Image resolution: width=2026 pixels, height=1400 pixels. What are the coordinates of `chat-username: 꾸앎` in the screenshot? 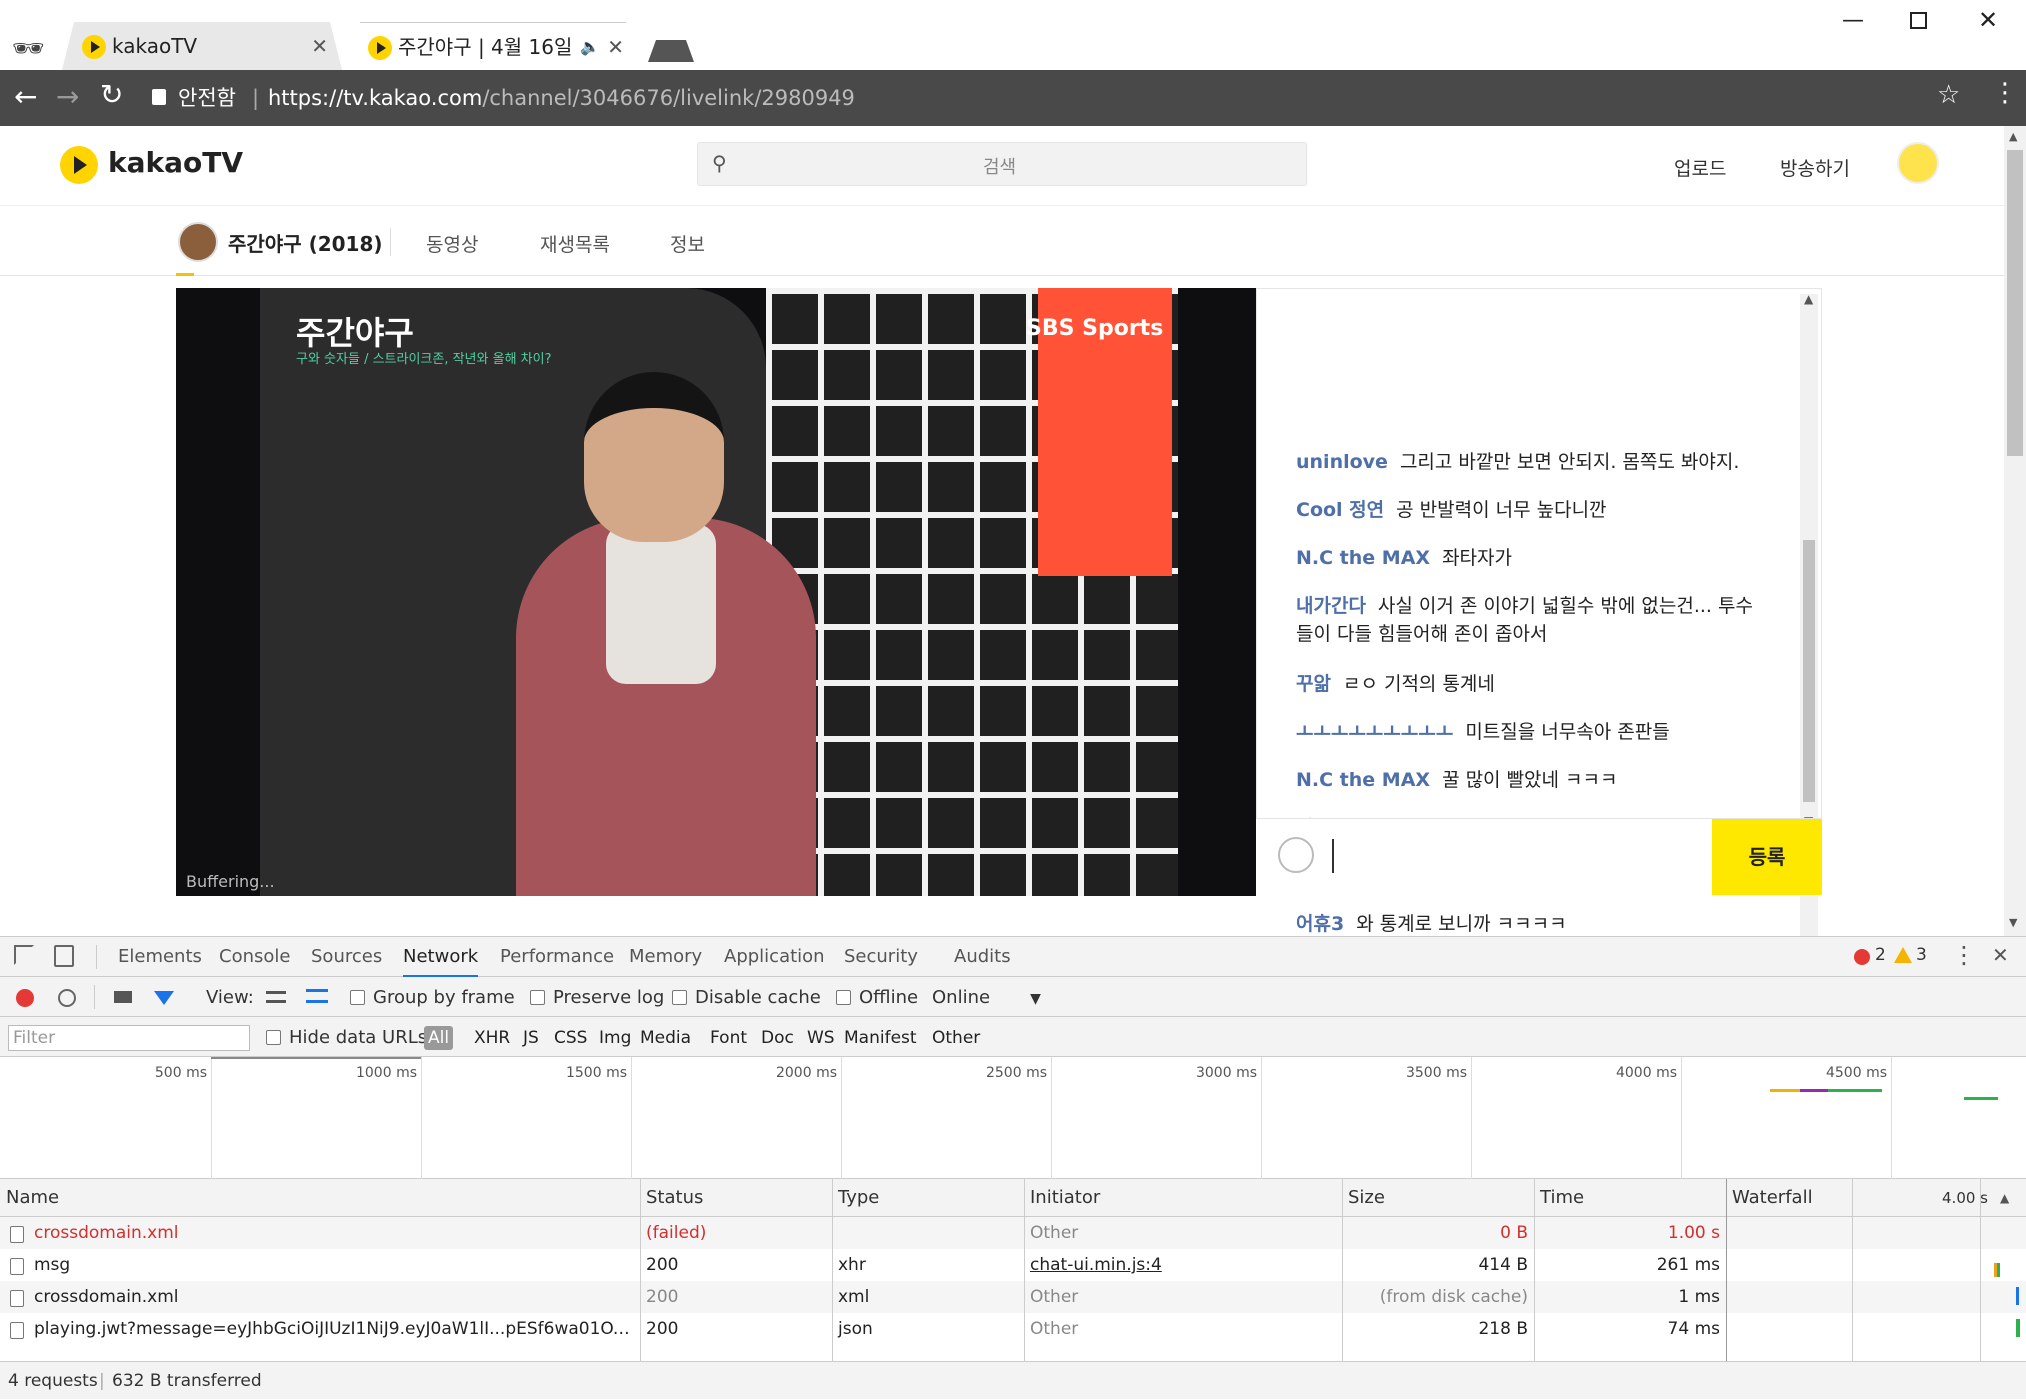 It's located at (1313, 684).